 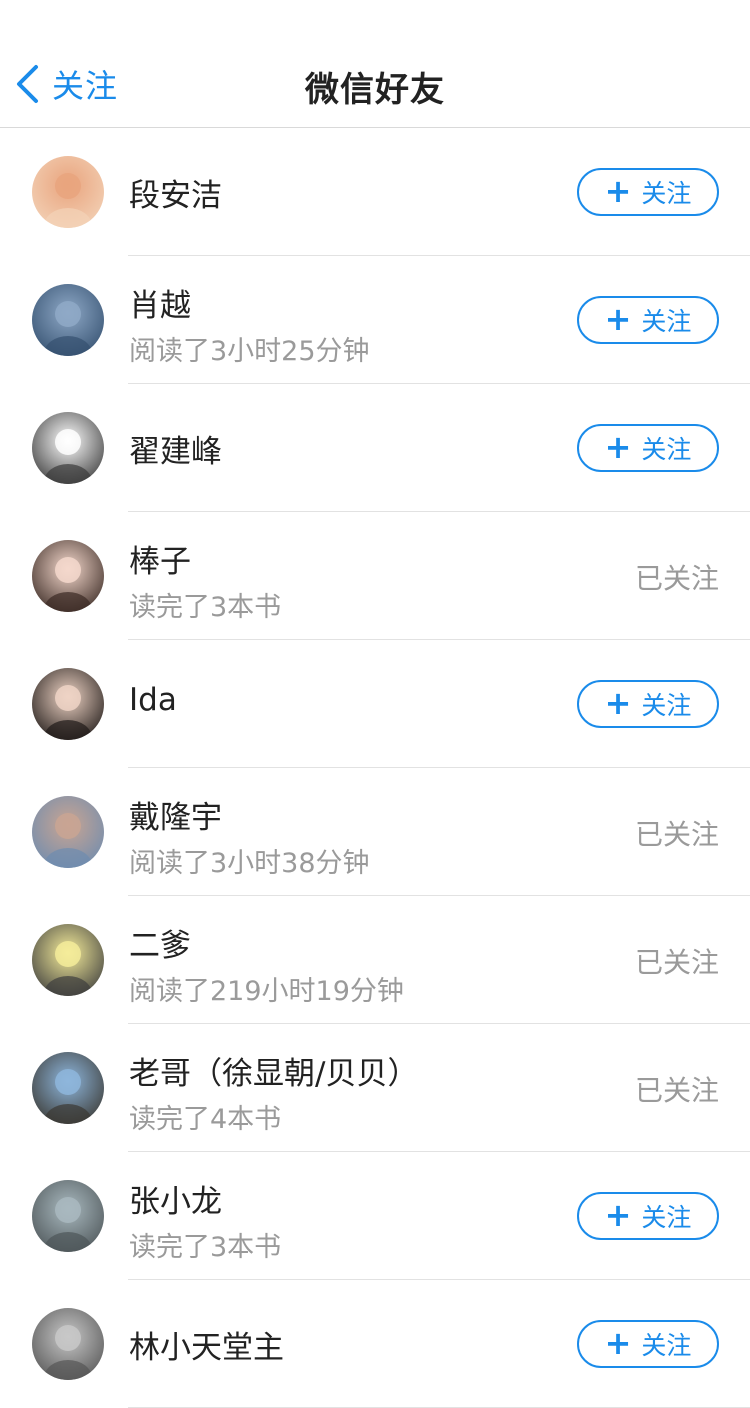 I want to click on friend-name: 棒子, so click(x=160, y=562).